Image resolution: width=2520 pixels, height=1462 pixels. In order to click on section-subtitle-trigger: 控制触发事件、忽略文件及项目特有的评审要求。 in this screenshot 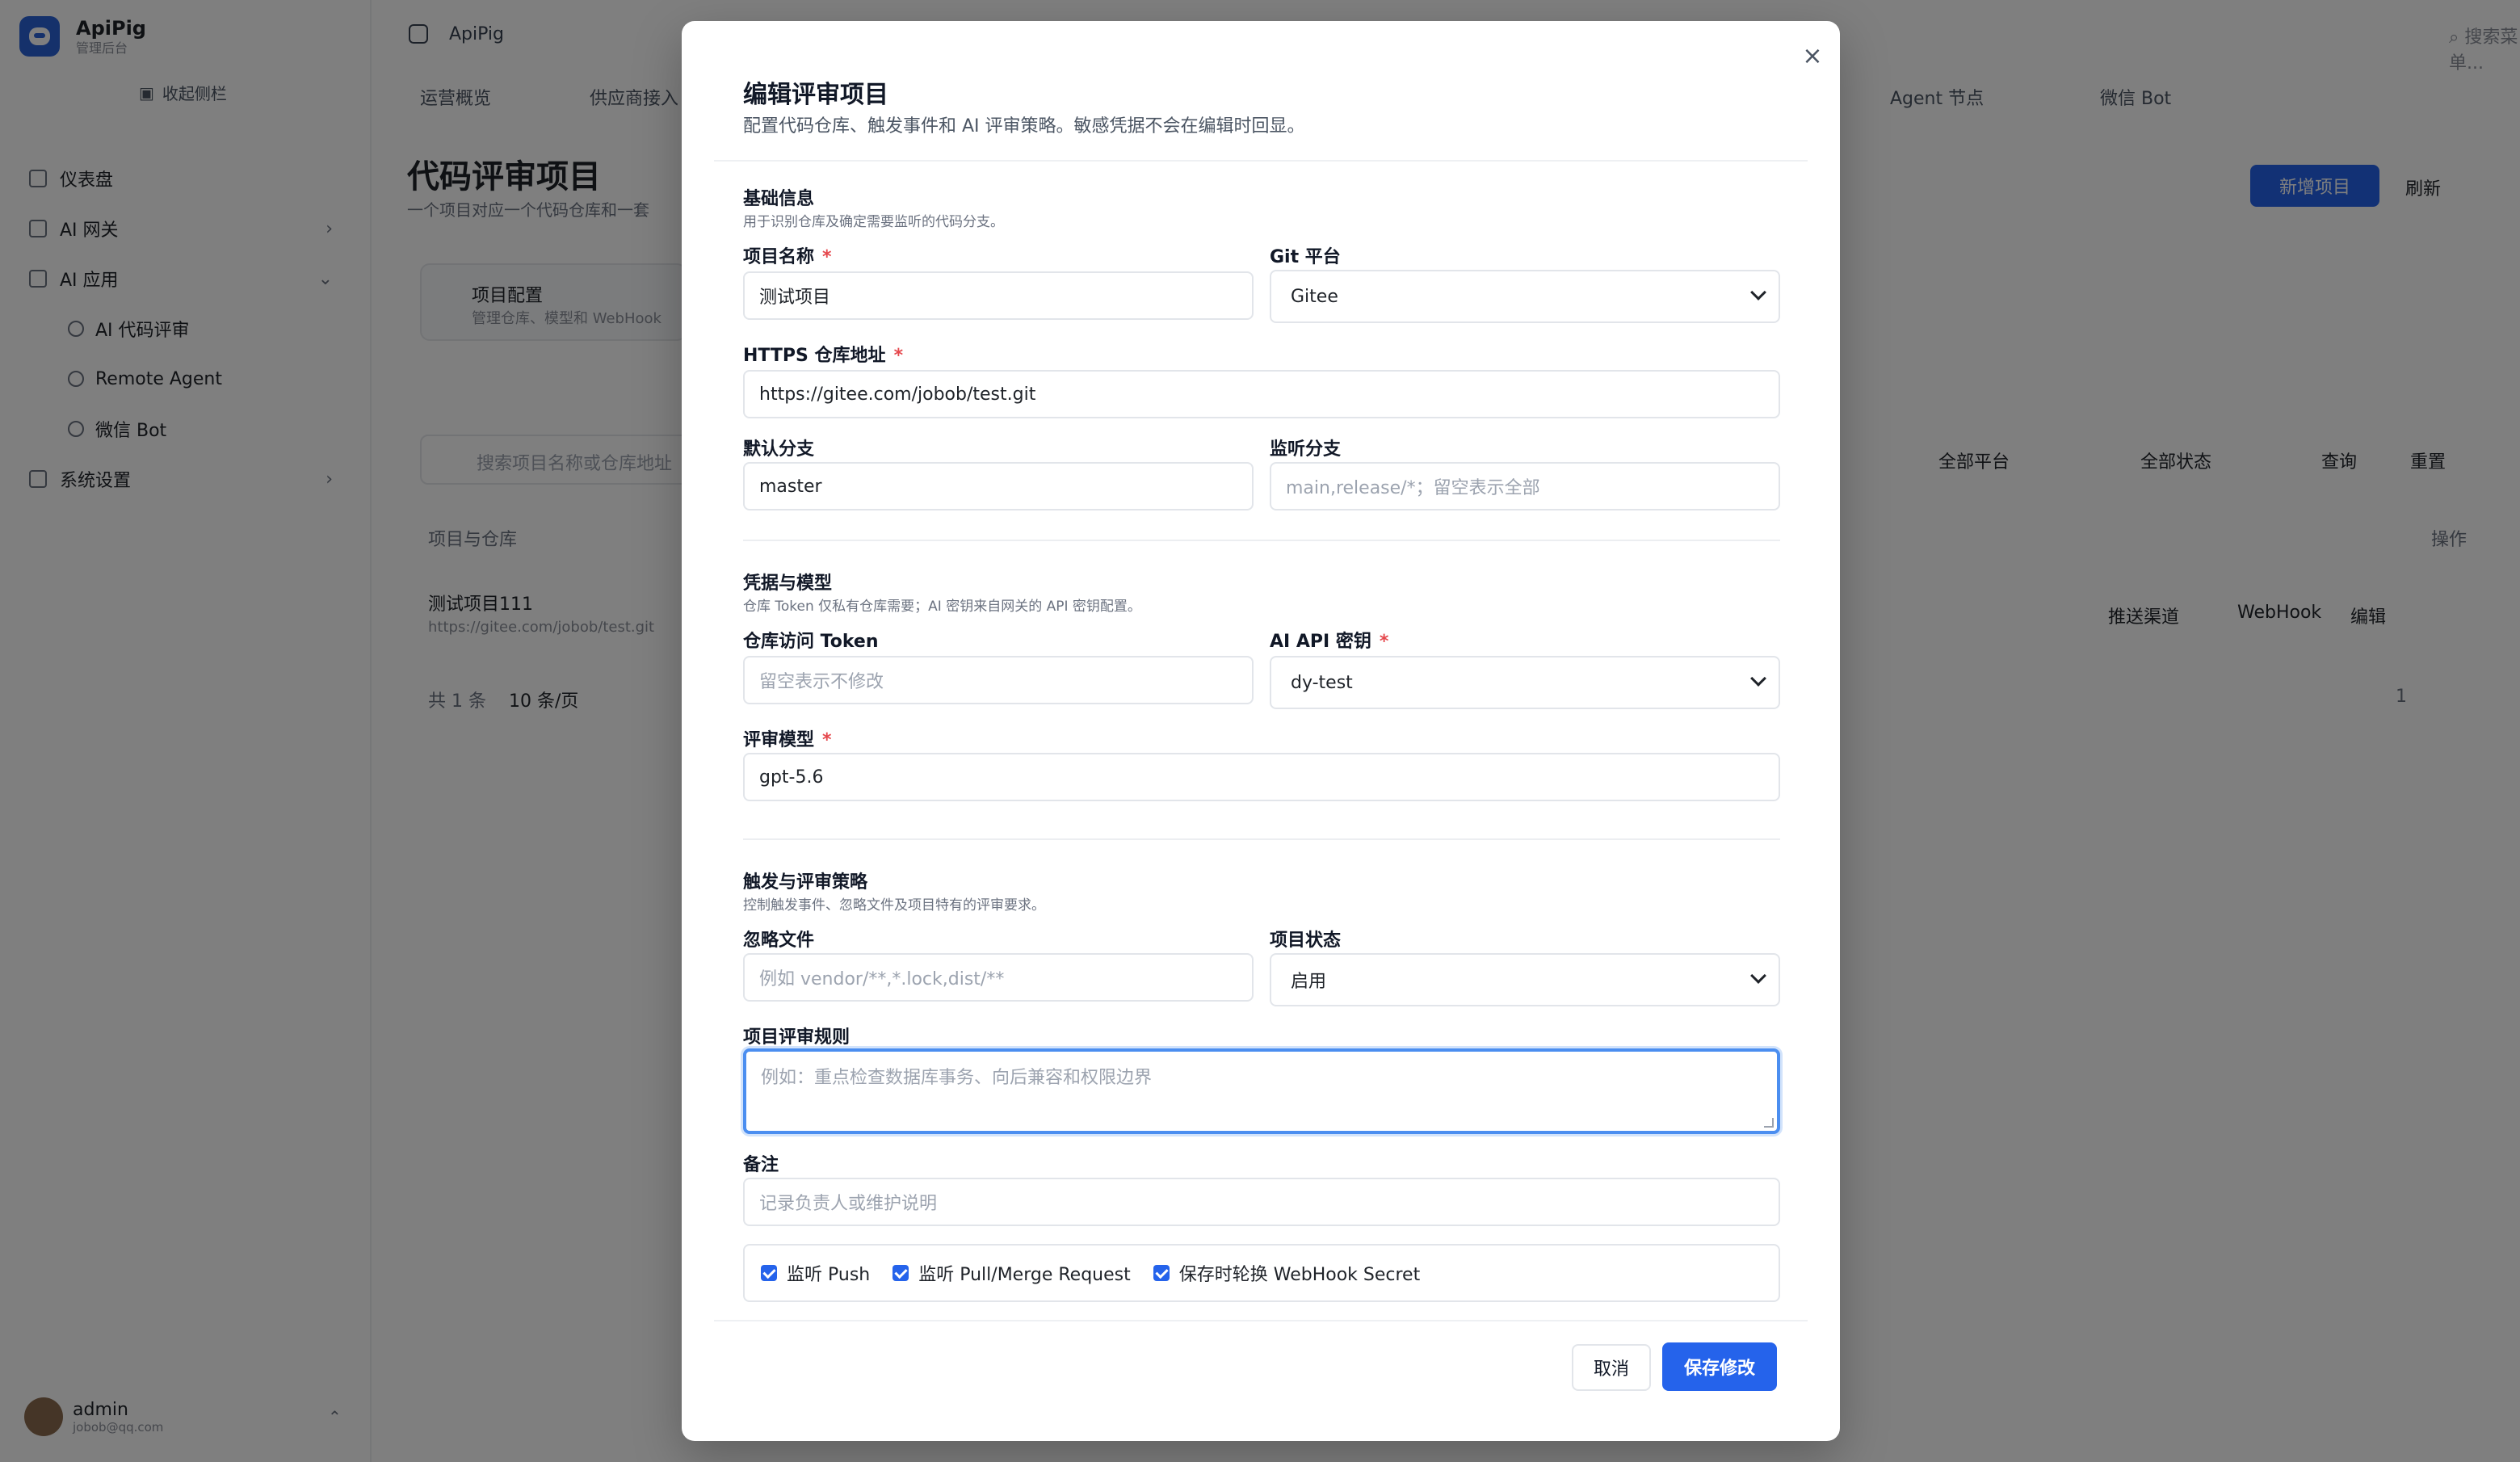, I will do `click(894, 905)`.